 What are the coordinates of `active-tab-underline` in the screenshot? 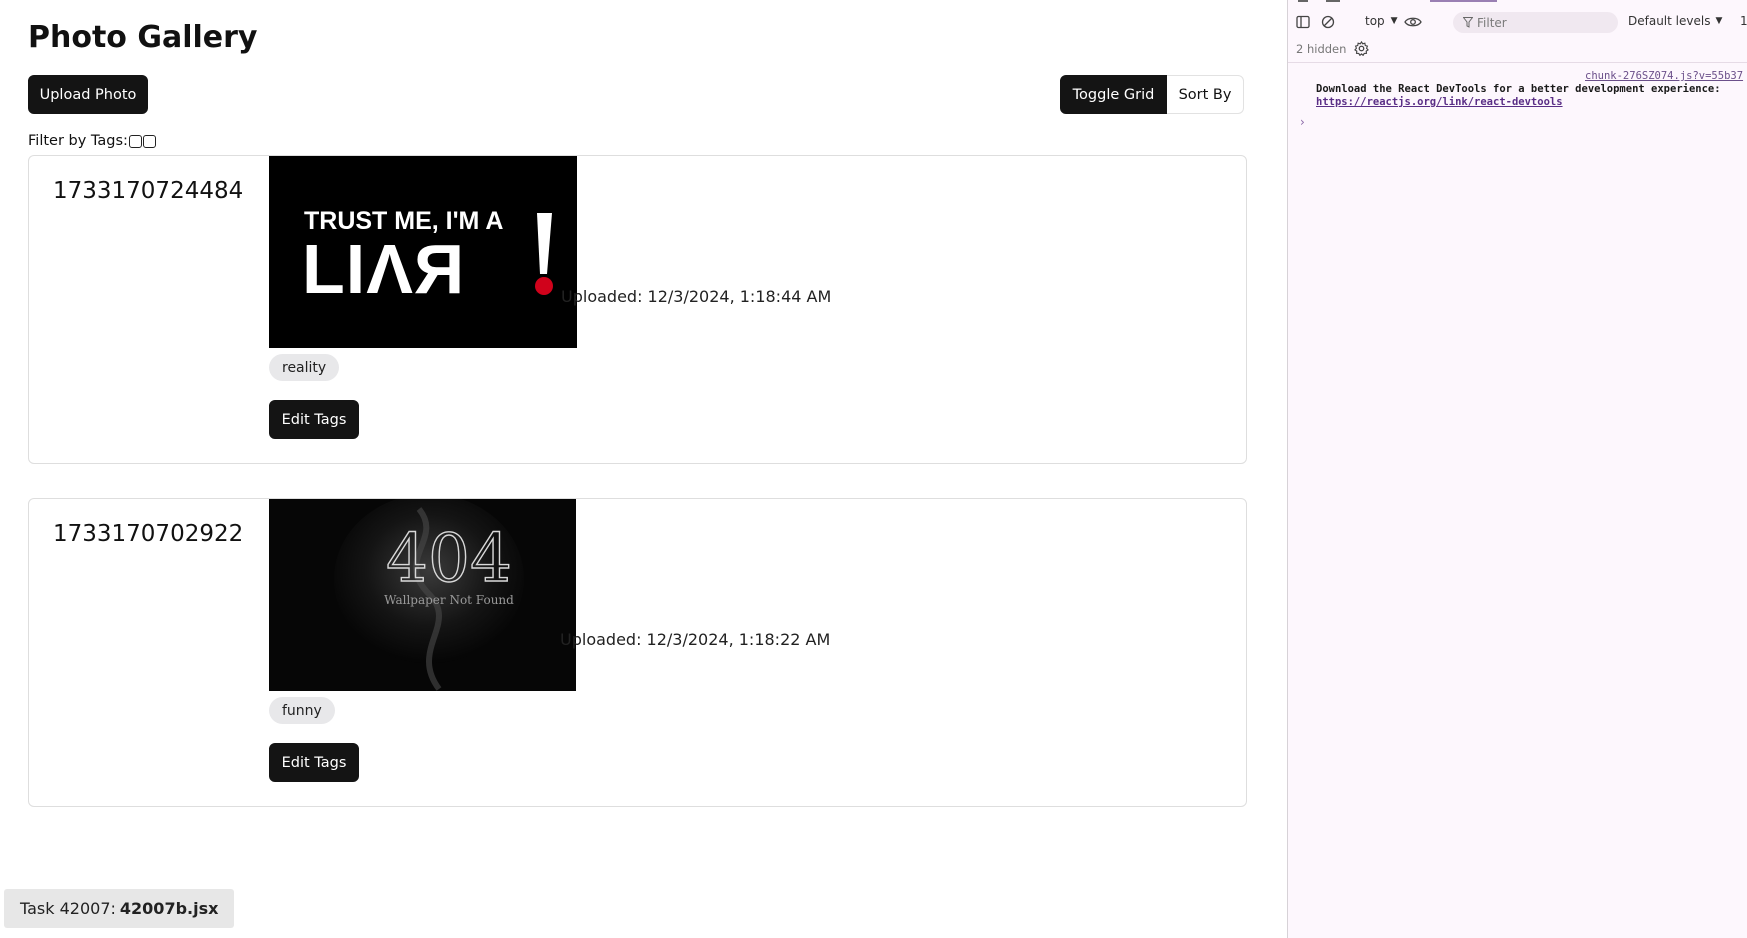 It's located at (1463, 1).